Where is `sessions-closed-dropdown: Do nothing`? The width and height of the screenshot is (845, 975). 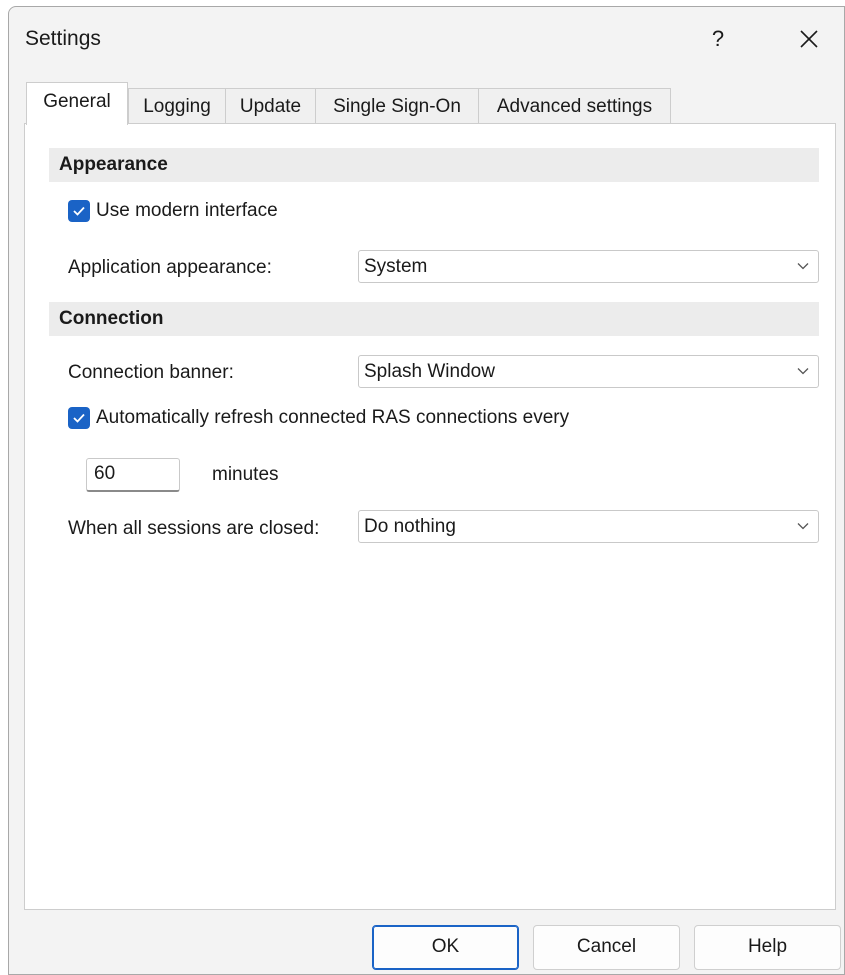
sessions-closed-dropdown: Do nothing is located at coordinates (588, 526).